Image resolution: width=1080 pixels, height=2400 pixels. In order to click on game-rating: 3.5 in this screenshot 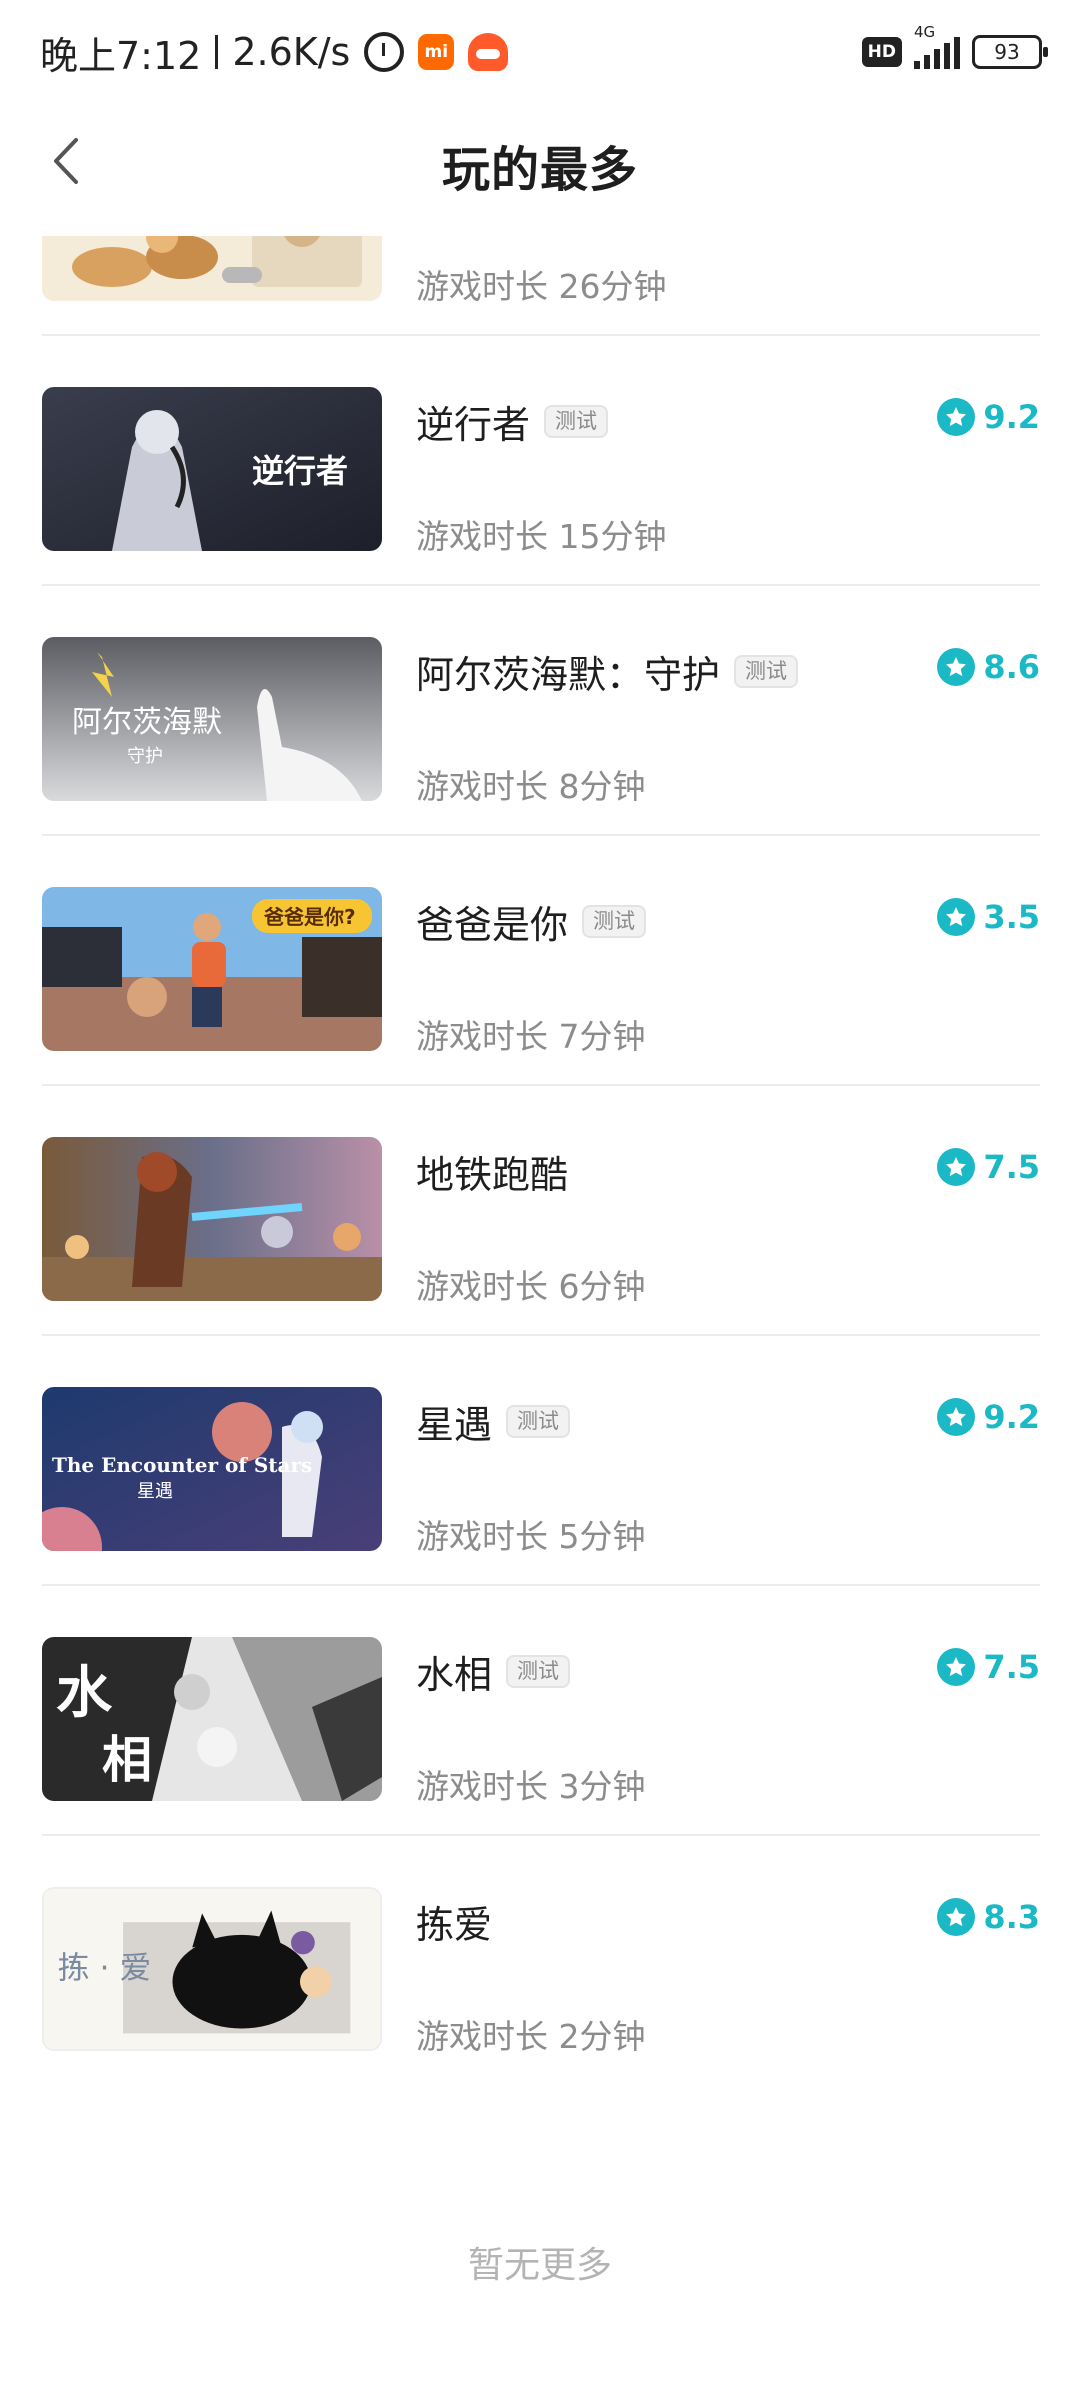, I will do `click(988, 917)`.